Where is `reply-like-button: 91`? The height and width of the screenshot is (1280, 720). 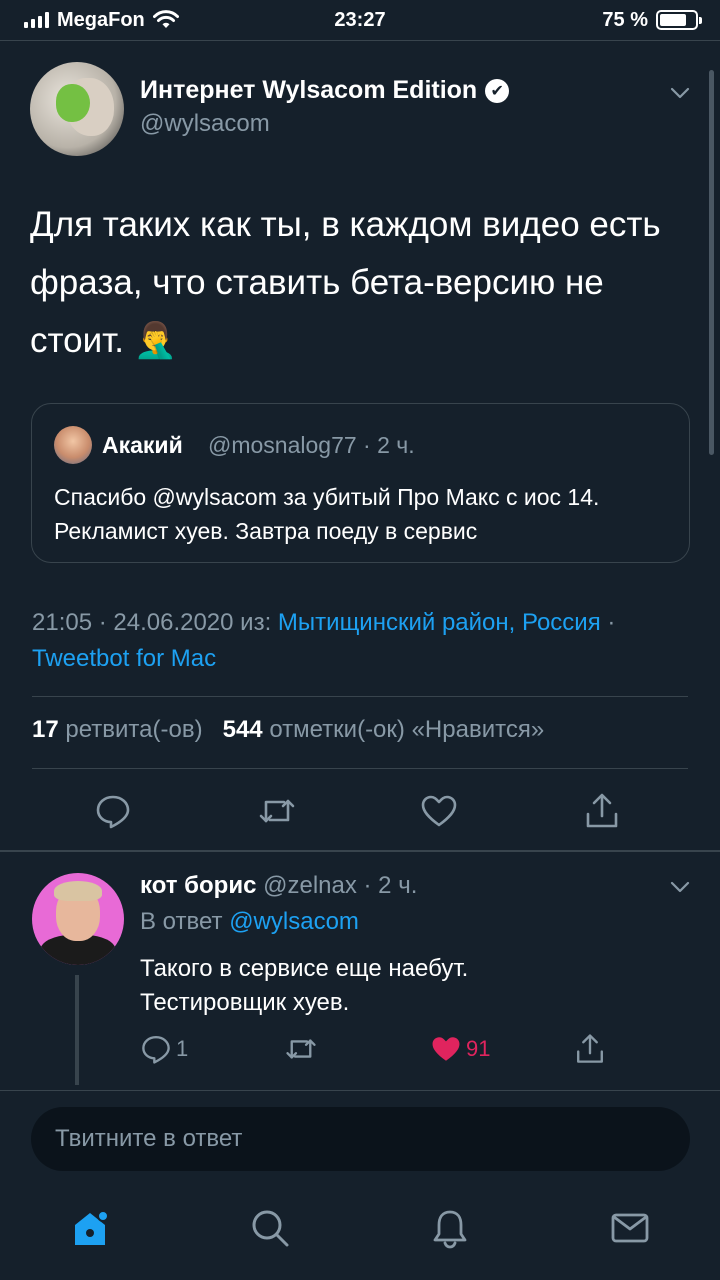 reply-like-button: 91 is located at coordinates (460, 1049).